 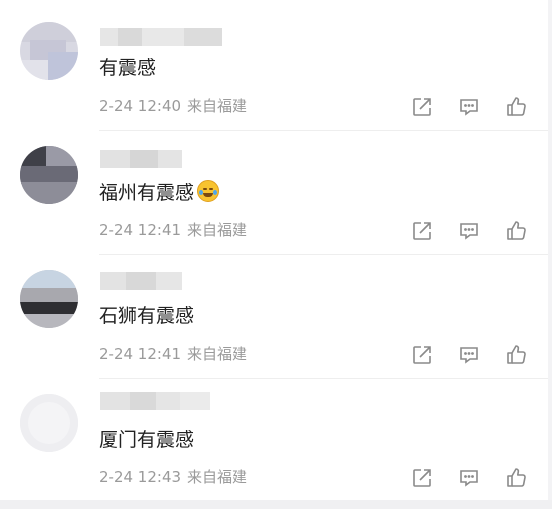 I want to click on comment-text: 石狮有震感, so click(x=147, y=316).